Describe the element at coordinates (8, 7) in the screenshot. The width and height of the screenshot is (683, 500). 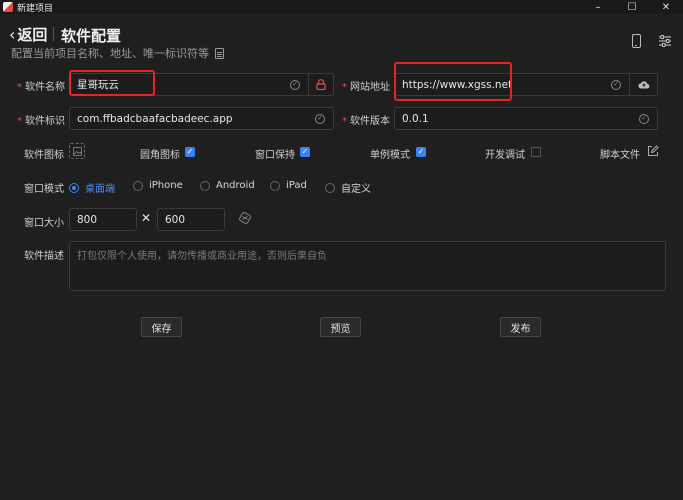
I see `app-logo-icon` at that location.